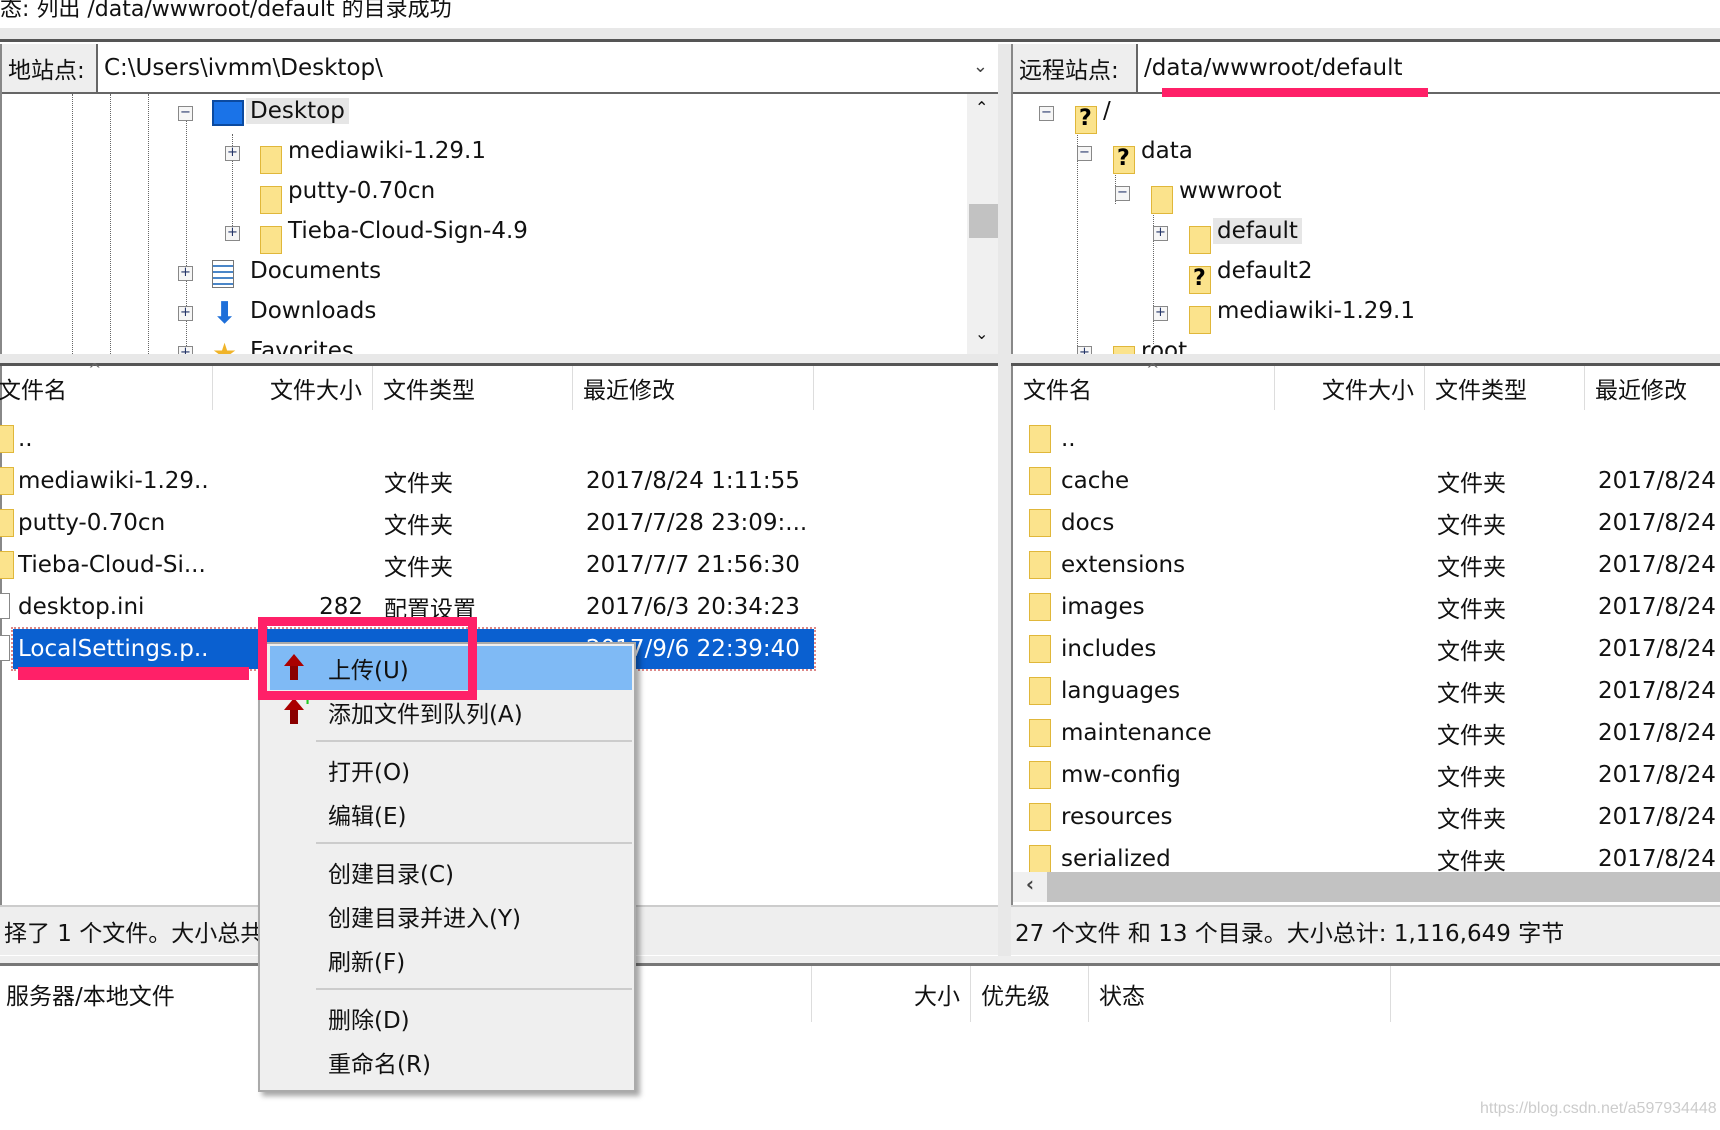 The width and height of the screenshot is (1720, 1130). Describe the element at coordinates (1366, 775) in the screenshot. I see `file-row: mw-config 文件夹 2017/8/24` at that location.